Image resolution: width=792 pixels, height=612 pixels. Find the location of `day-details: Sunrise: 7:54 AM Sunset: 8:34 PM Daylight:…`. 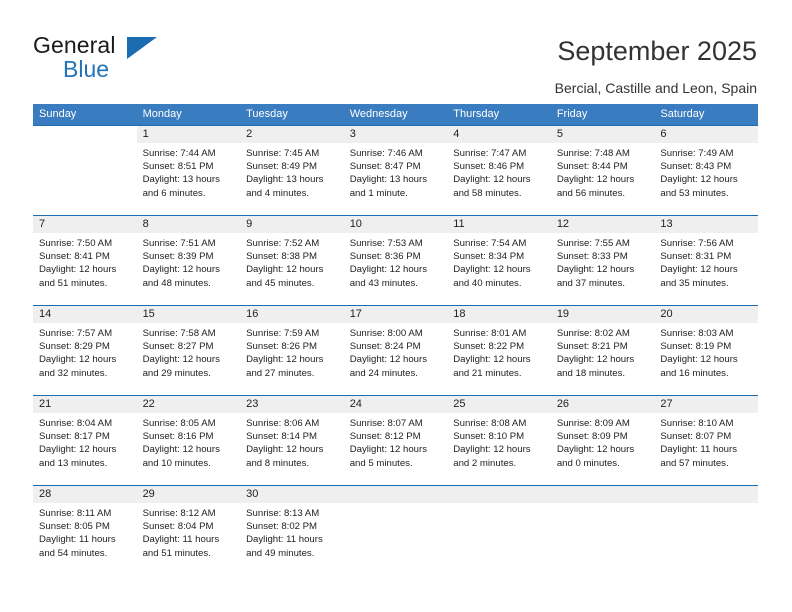

day-details: Sunrise: 7:54 AM Sunset: 8:34 PM Daylight:… is located at coordinates (499, 261).